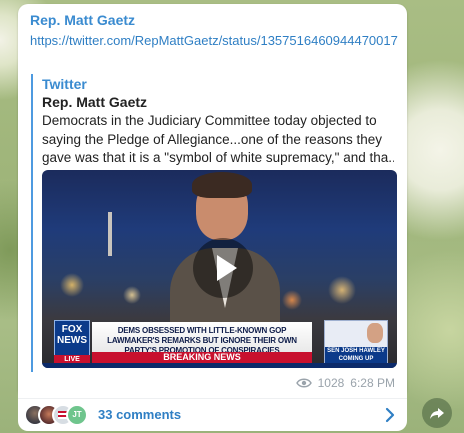 Image resolution: width=464 pixels, height=433 pixels. Describe the element at coordinates (223, 268) in the screenshot. I see `play-icon` at that location.